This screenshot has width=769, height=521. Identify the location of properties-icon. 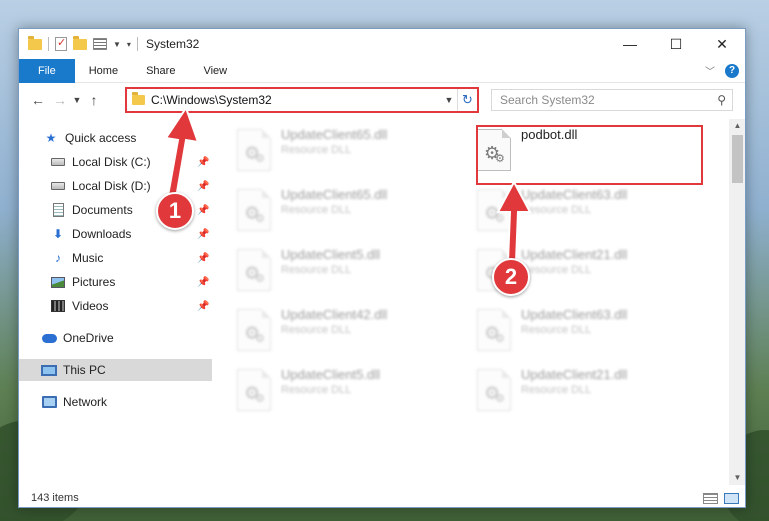
(100, 44).